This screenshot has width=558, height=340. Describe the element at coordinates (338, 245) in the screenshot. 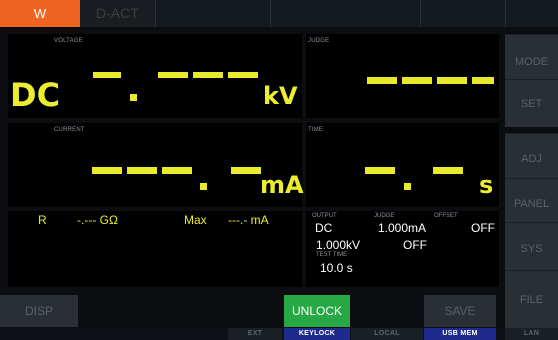

I see `output-voltage-value: 1.000kV` at that location.